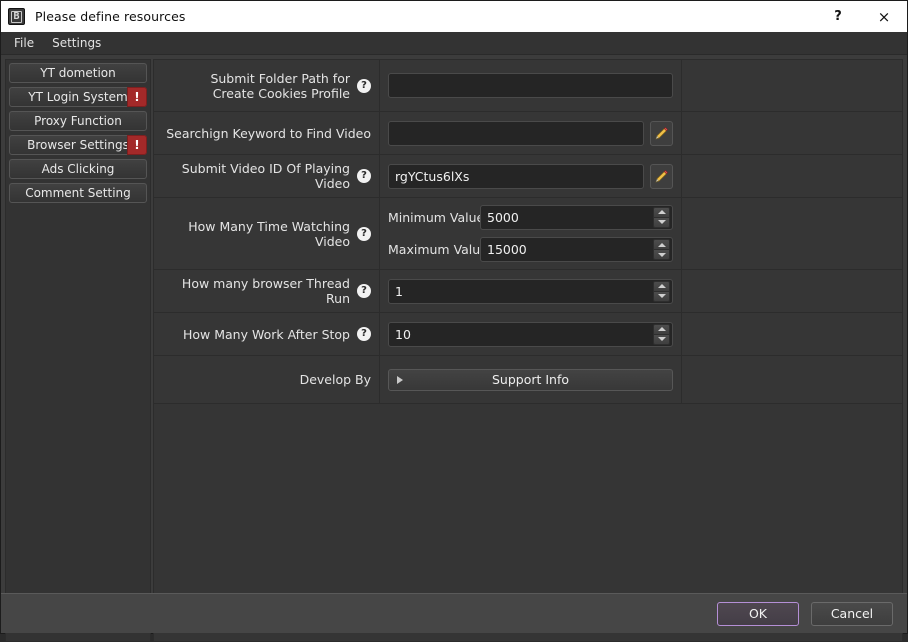 This screenshot has width=908, height=642. What do you see at coordinates (758, 613) in the screenshot?
I see `ok-button: OK` at bounding box center [758, 613].